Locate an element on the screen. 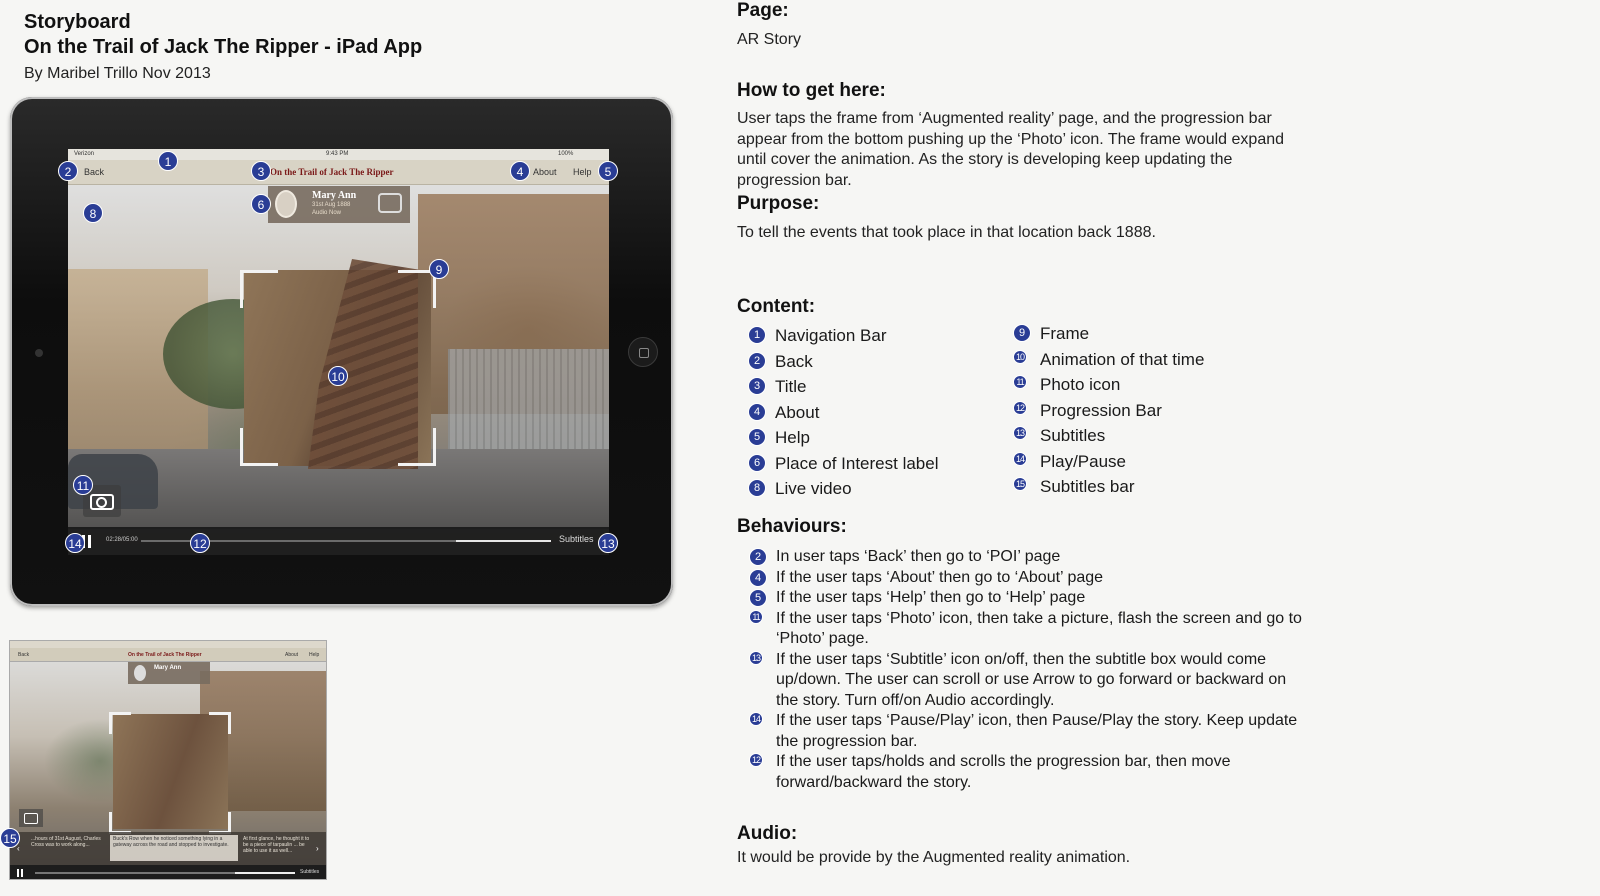  progression-bar: Subtitles is located at coordinates (168, 872).